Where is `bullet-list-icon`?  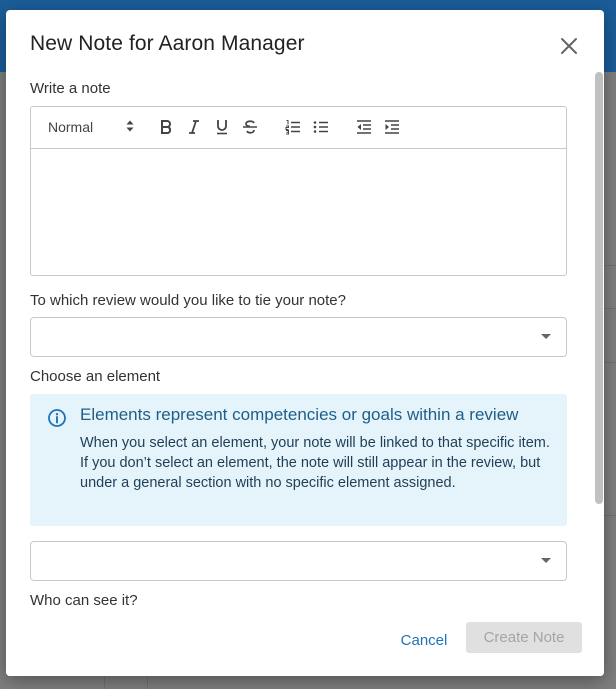 bullet-list-icon is located at coordinates (320, 127).